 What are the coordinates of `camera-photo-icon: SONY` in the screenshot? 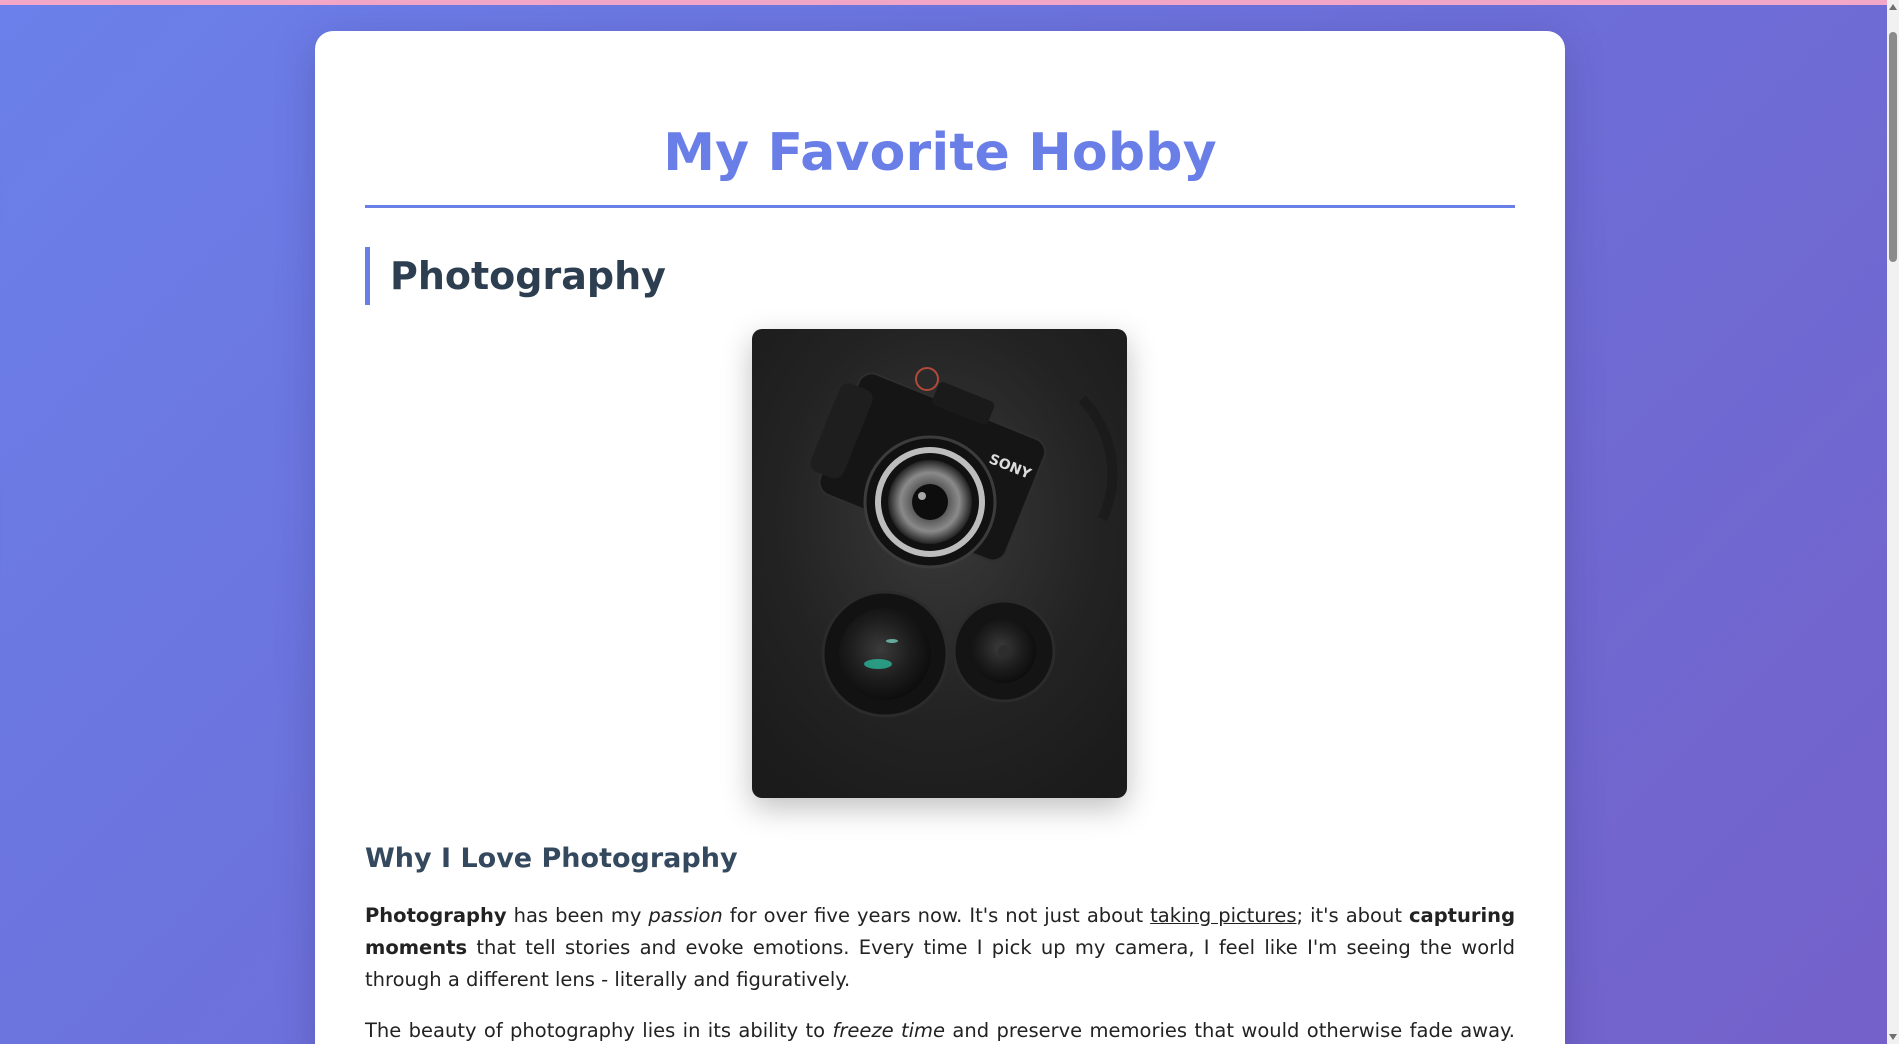 It's located at (939, 563).